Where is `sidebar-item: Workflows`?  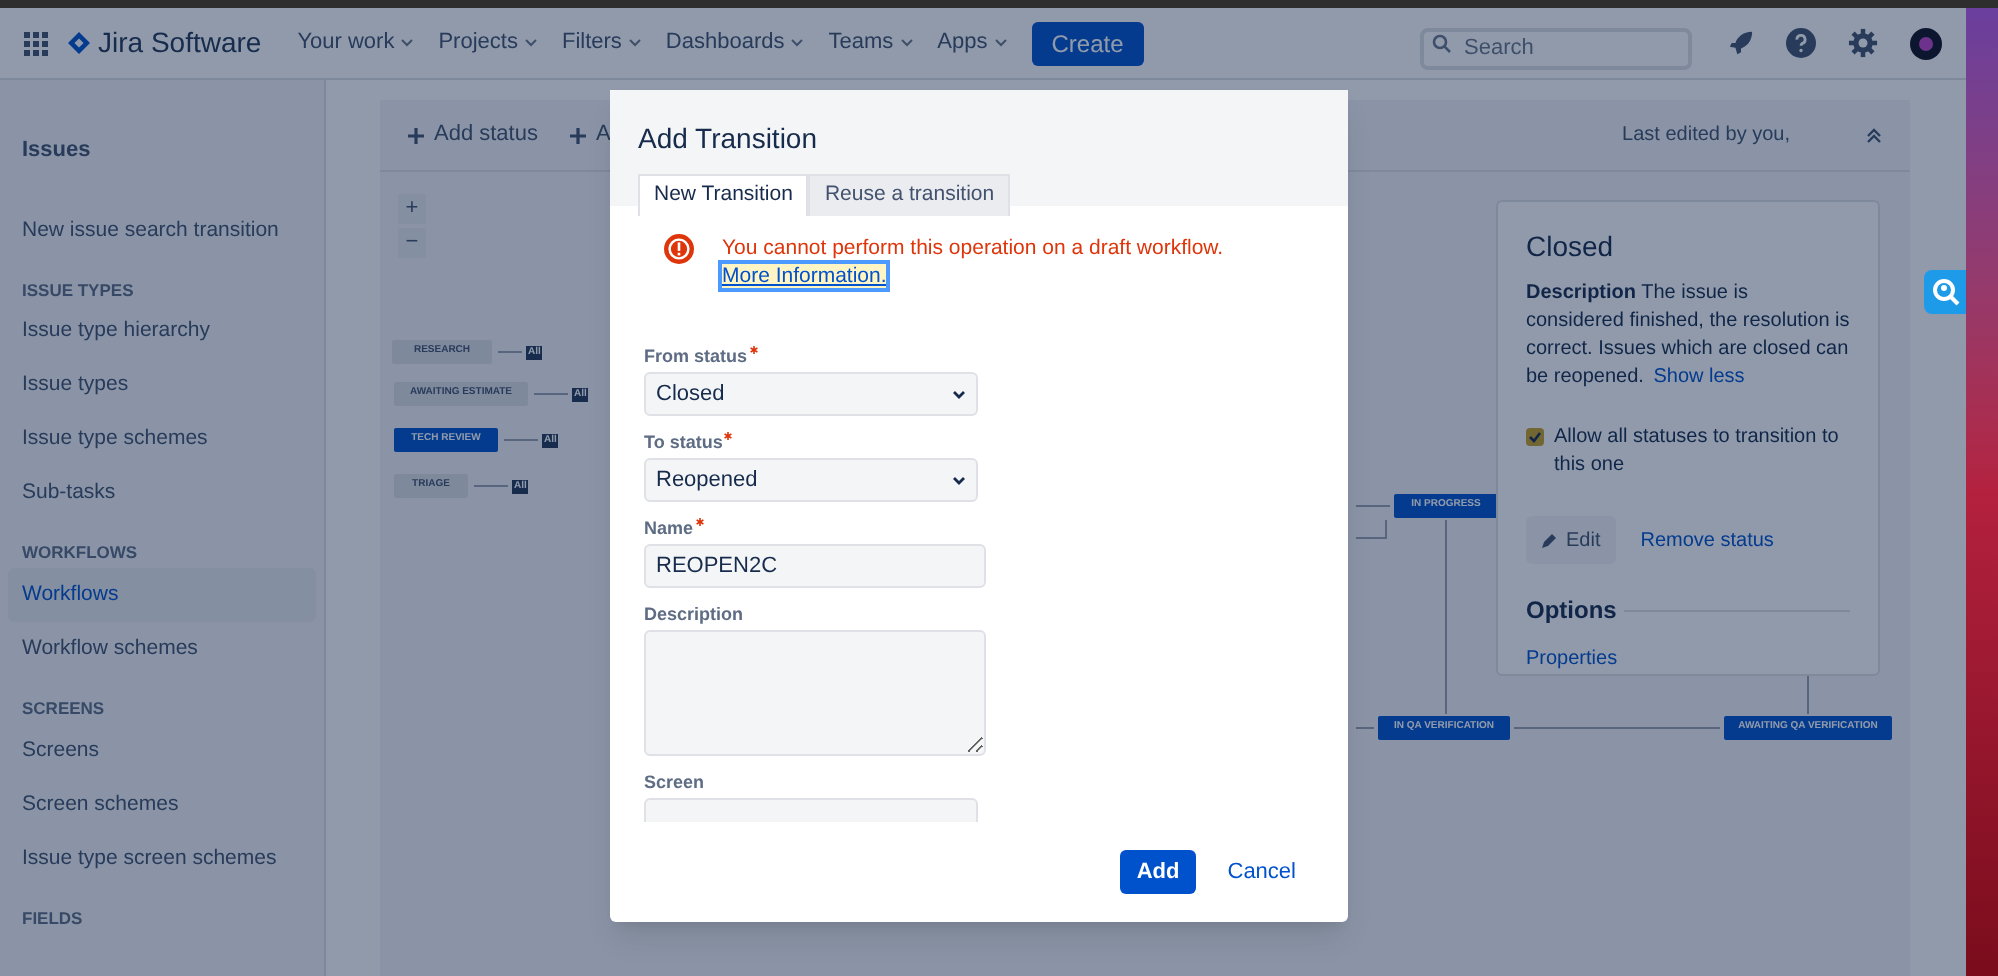
sidebar-item: Workflows is located at coordinates (162, 595).